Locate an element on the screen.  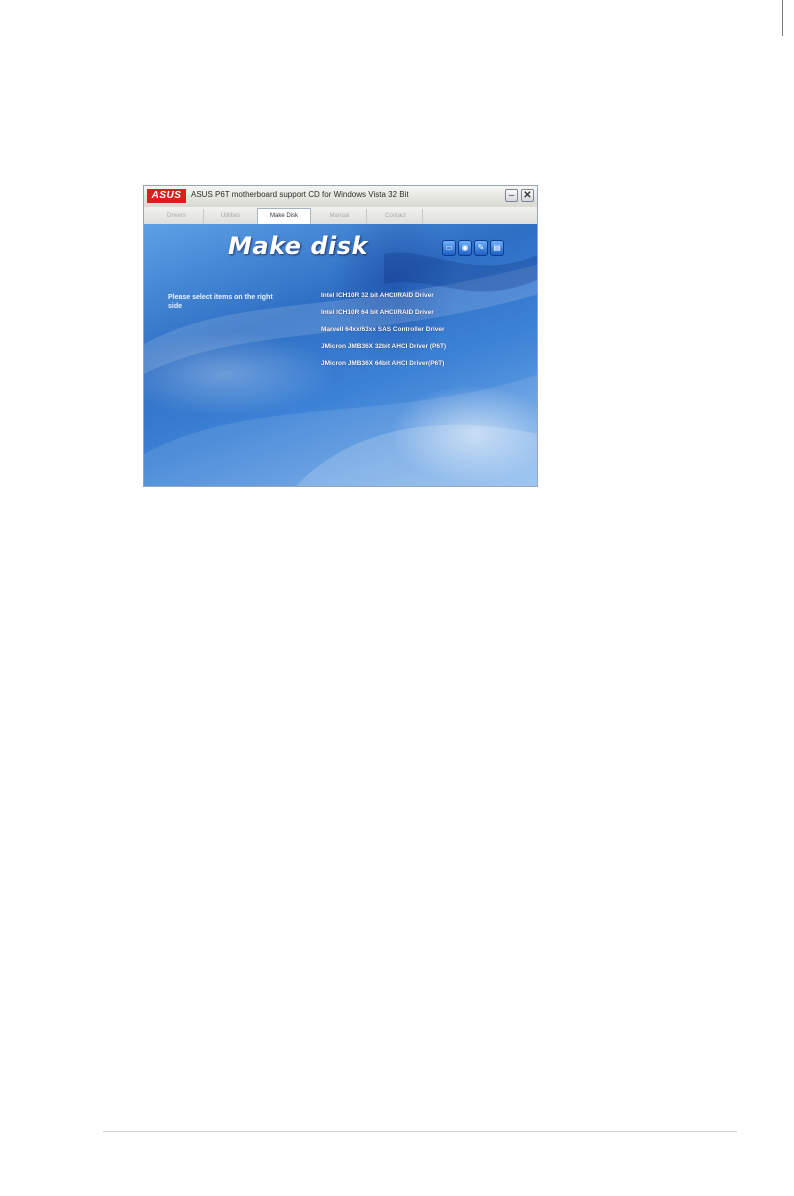
instruction-text: Please select items on the right side is located at coordinates (220, 302).